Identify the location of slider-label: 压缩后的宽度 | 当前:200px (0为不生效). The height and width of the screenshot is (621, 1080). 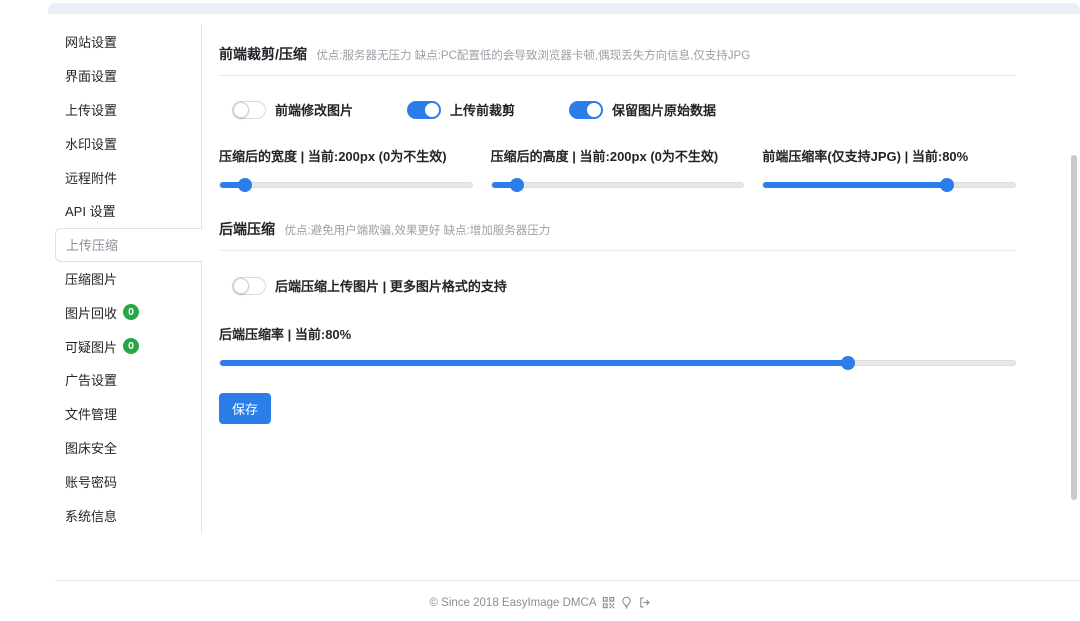
(333, 156).